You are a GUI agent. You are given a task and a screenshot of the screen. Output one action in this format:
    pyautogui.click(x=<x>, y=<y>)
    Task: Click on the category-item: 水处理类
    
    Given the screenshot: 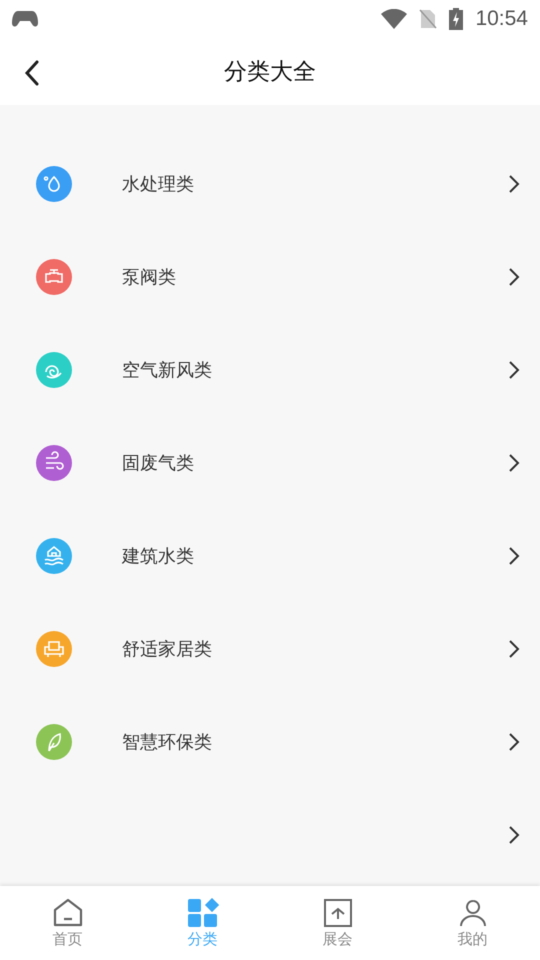 What is the action you would take?
    pyautogui.click(x=270, y=183)
    